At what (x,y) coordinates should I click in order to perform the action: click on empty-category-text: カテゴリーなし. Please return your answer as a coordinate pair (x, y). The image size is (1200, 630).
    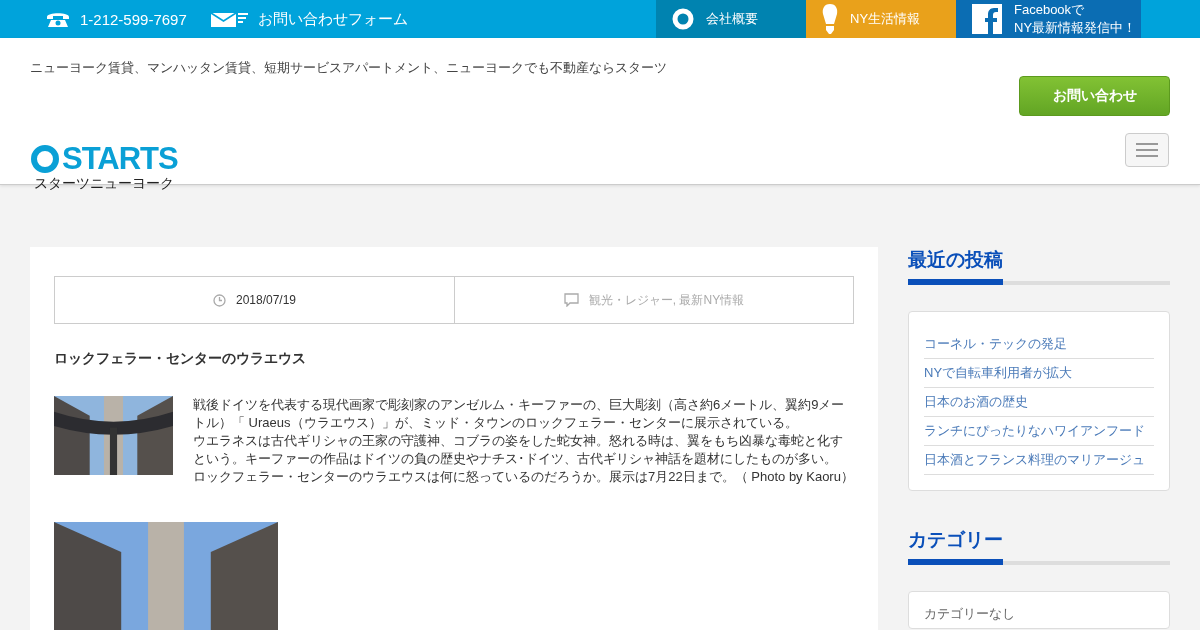
    Looking at the image, I should click on (970, 614).